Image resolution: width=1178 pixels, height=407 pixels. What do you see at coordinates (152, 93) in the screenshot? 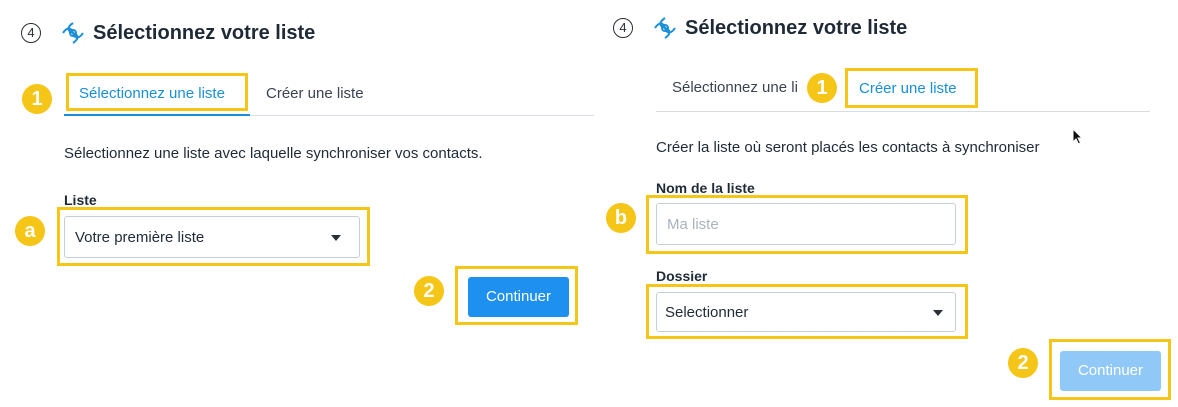
I see `tab-select-list: Sélectionnez une liste` at bounding box center [152, 93].